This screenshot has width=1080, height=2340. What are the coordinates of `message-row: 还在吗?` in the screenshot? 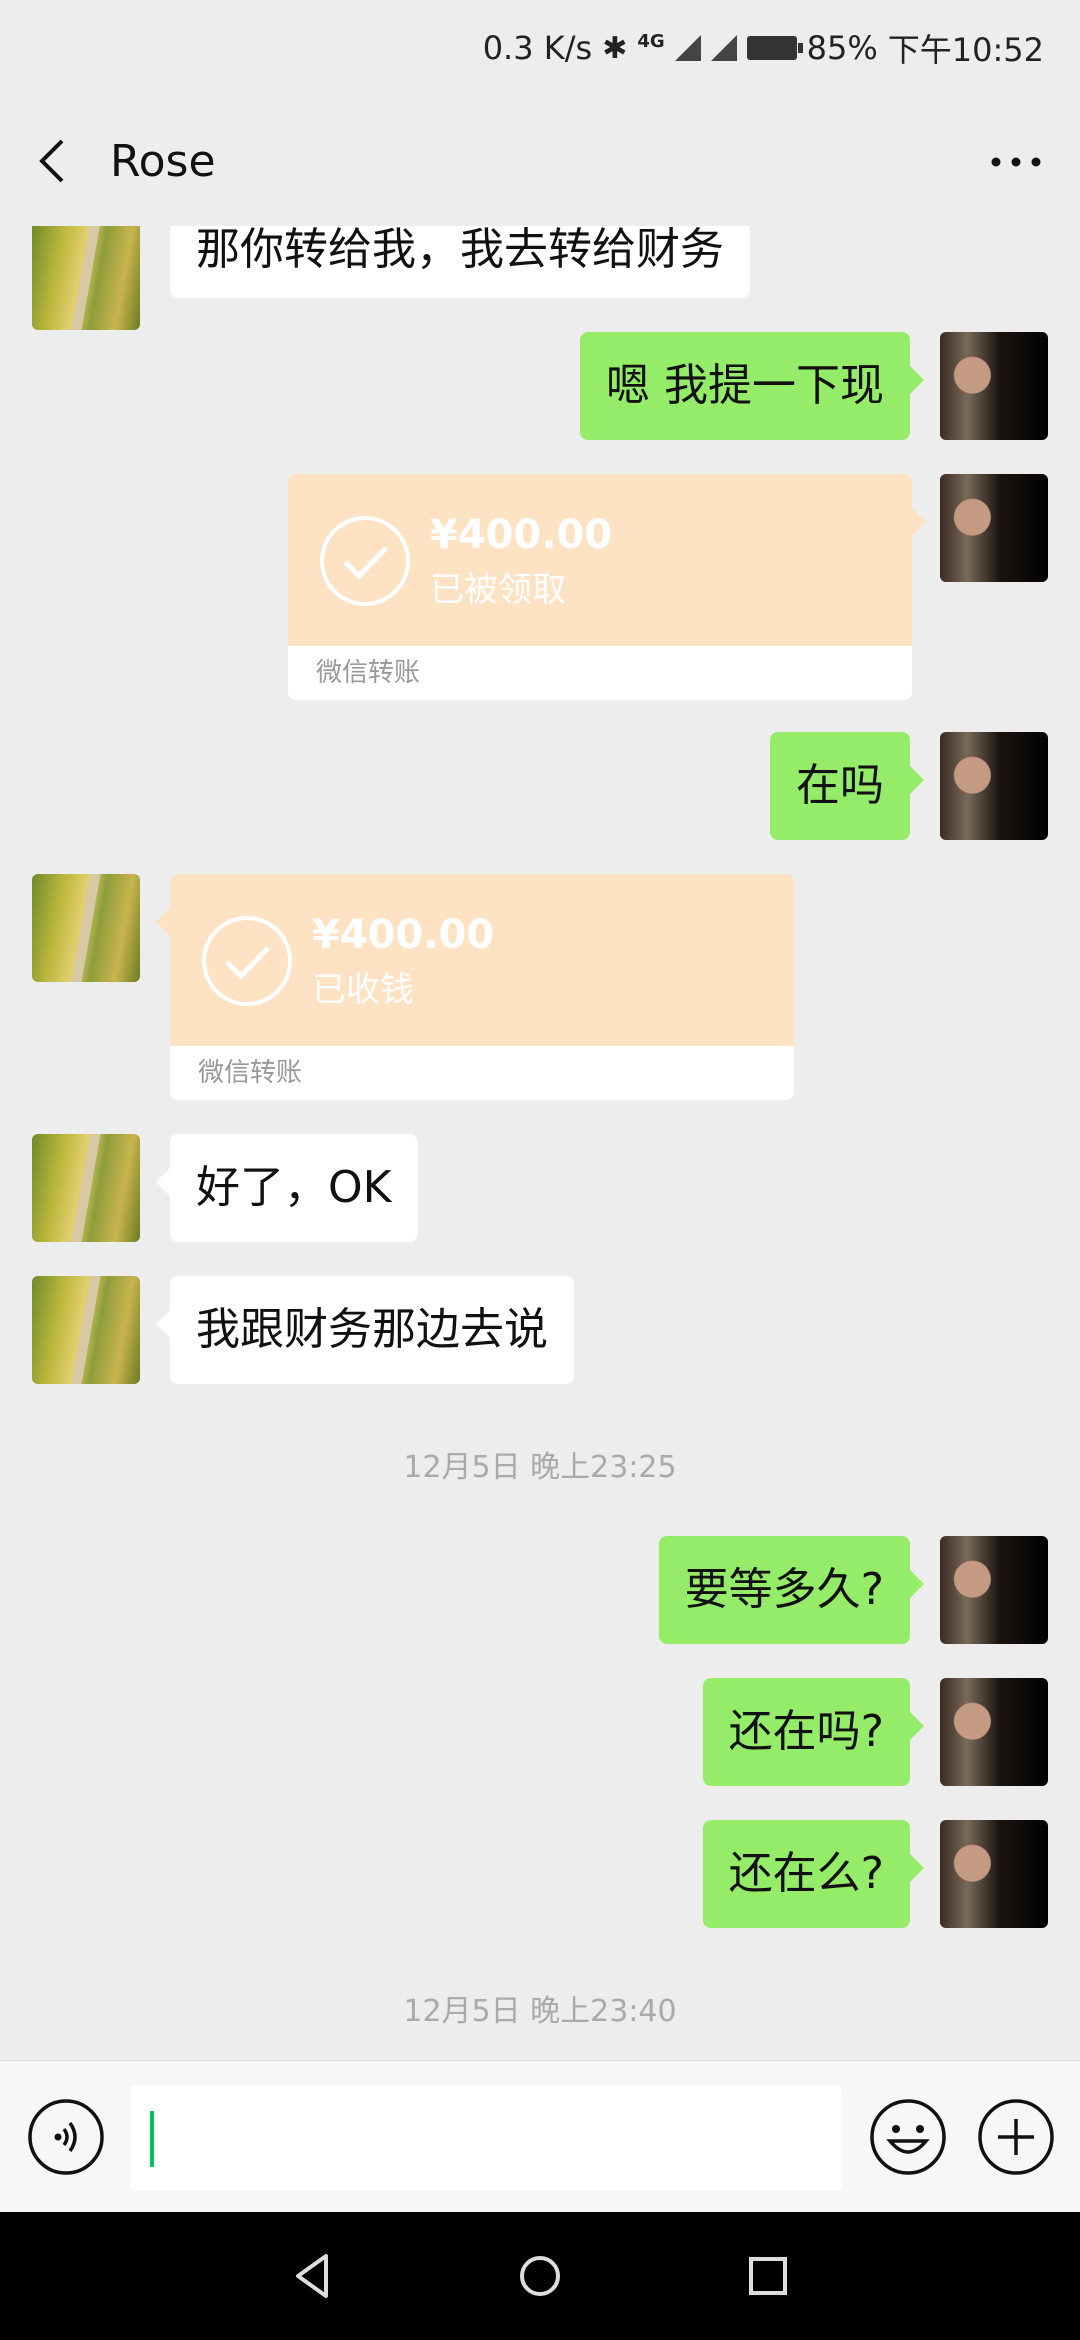 It's located at (540, 1733).